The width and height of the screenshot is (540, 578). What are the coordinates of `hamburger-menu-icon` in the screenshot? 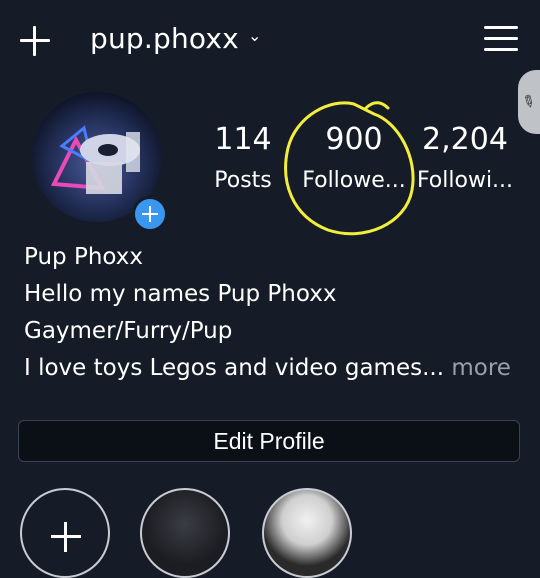 It's located at (501, 39).